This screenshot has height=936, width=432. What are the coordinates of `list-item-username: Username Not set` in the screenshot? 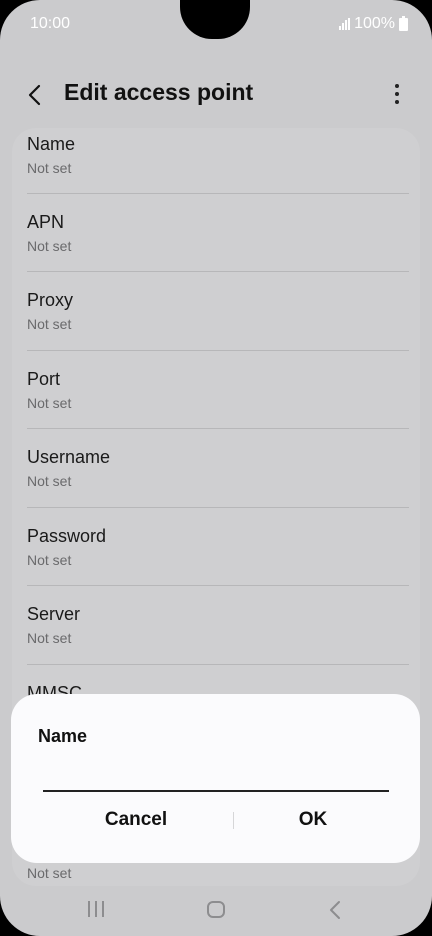 It's located at (216, 468).